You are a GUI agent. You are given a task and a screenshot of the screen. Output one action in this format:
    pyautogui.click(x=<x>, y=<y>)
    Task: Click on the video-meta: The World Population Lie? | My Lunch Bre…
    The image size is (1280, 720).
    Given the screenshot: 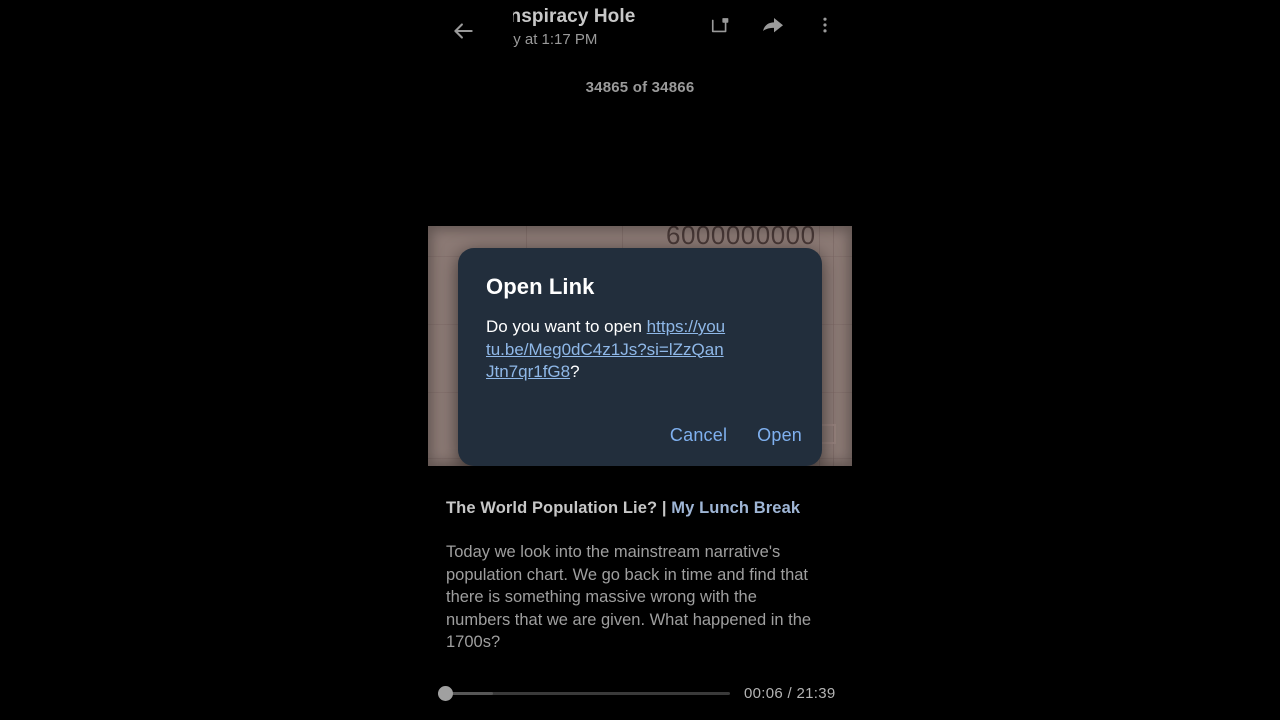 What is the action you would take?
    pyautogui.click(x=640, y=575)
    